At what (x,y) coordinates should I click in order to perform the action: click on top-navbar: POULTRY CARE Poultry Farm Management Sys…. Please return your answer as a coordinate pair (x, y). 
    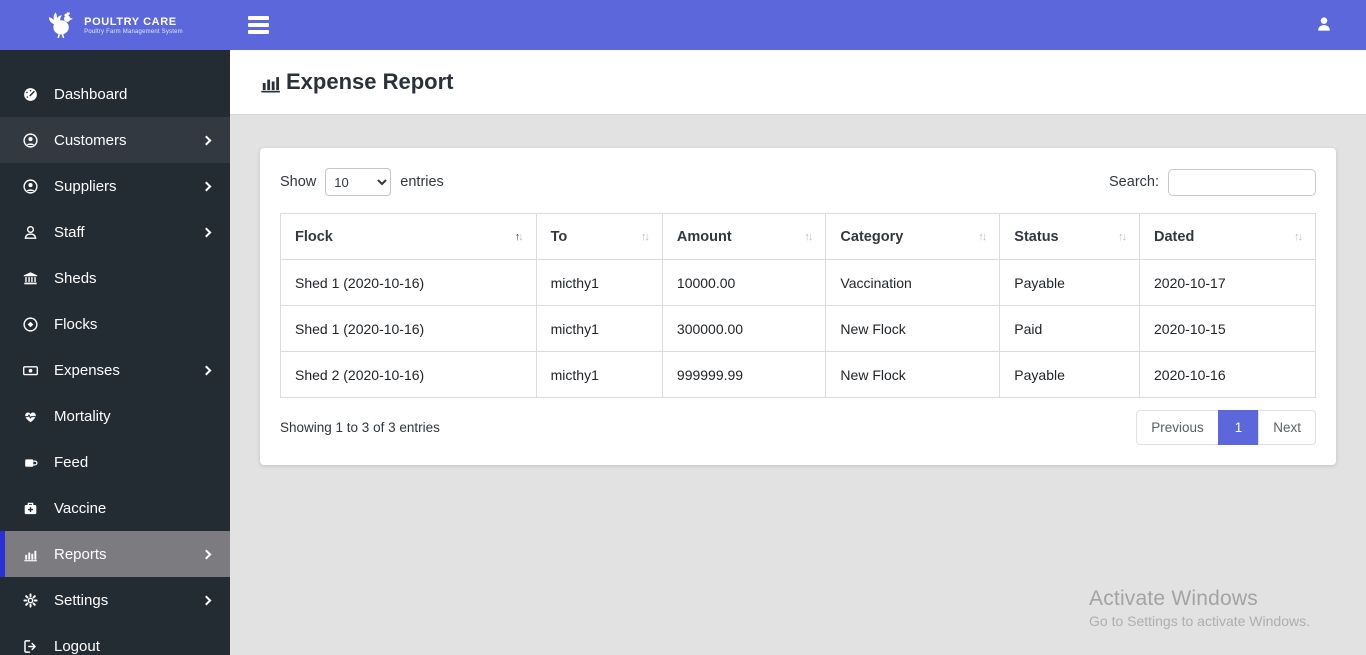
    Looking at the image, I should click on (683, 25).